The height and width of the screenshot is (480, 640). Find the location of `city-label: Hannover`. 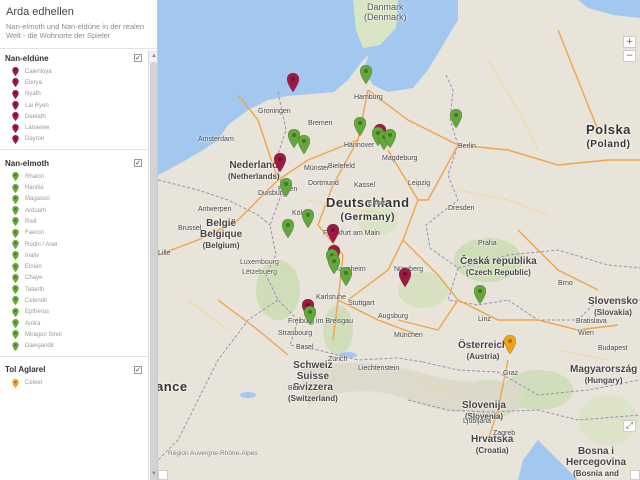

city-label: Hannover is located at coordinates (359, 145).